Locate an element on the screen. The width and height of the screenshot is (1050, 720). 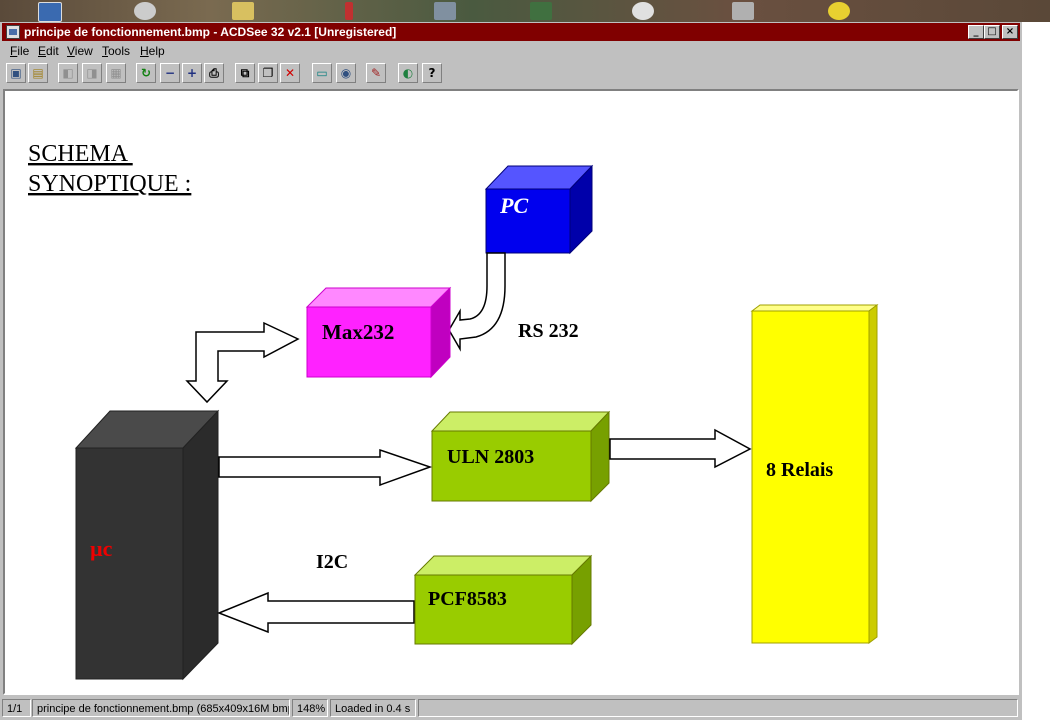
uln2803-block: ULN 2803 is located at coordinates (520, 456).